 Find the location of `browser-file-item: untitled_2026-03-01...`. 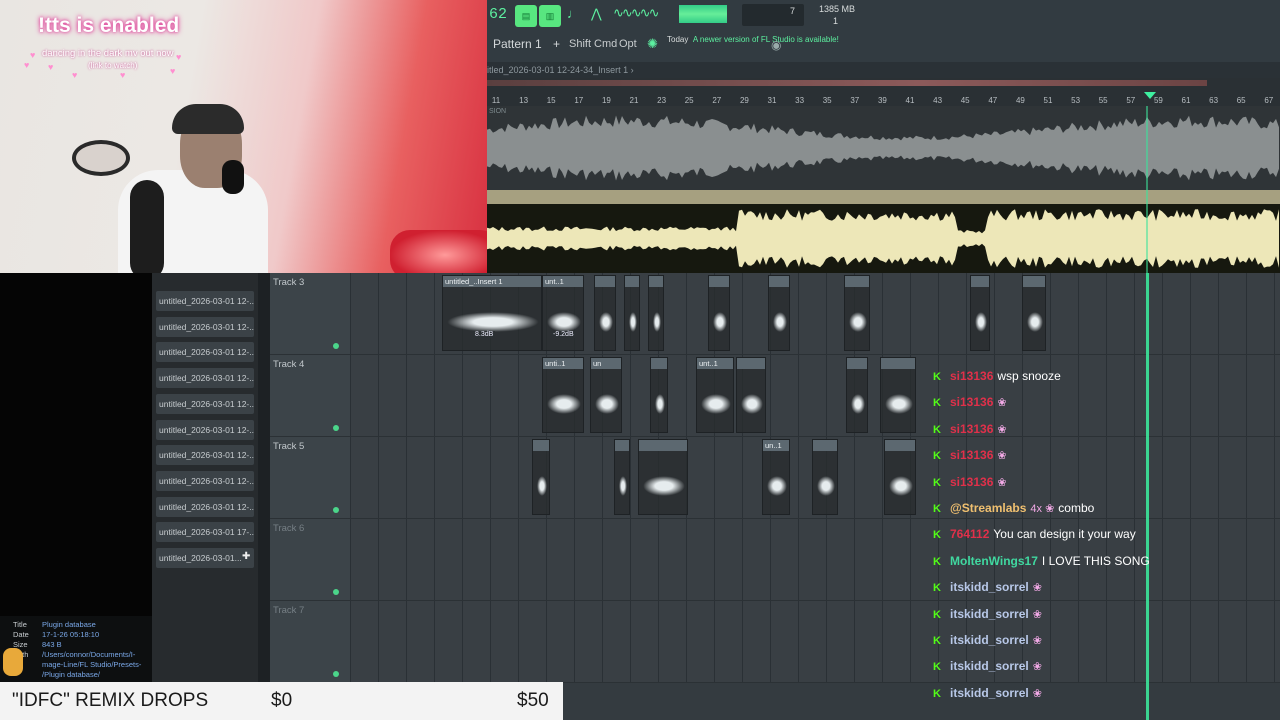

browser-file-item: untitled_2026-03-01... is located at coordinates (205, 558).